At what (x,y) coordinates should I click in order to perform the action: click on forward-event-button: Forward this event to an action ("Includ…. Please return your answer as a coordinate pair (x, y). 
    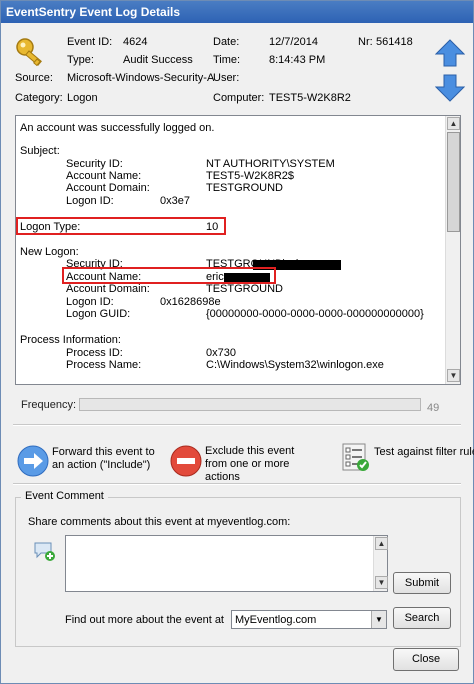
    Looking at the image, I should click on (89, 461).